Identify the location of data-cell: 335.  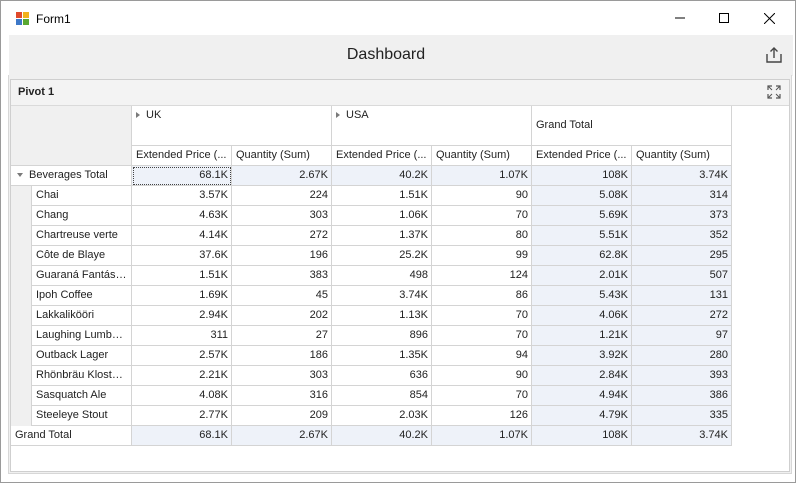
(682, 416).